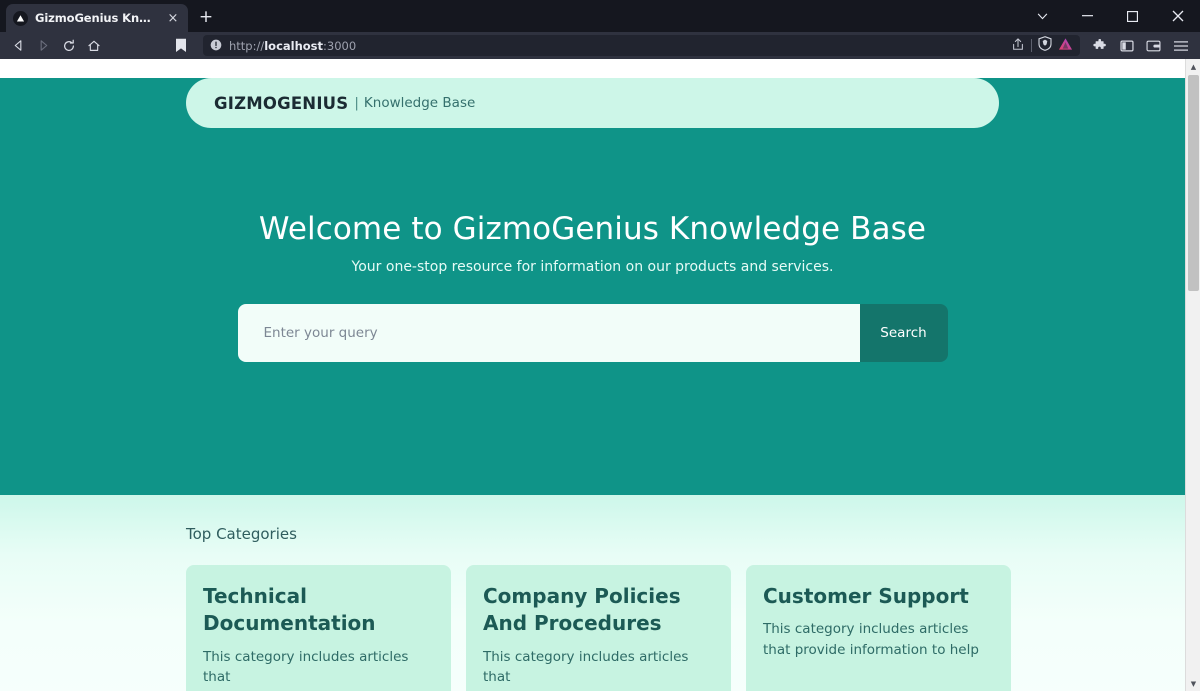  Describe the element at coordinates (419, 103) in the screenshot. I see `brand-subtitle: Knowledge Base` at that location.